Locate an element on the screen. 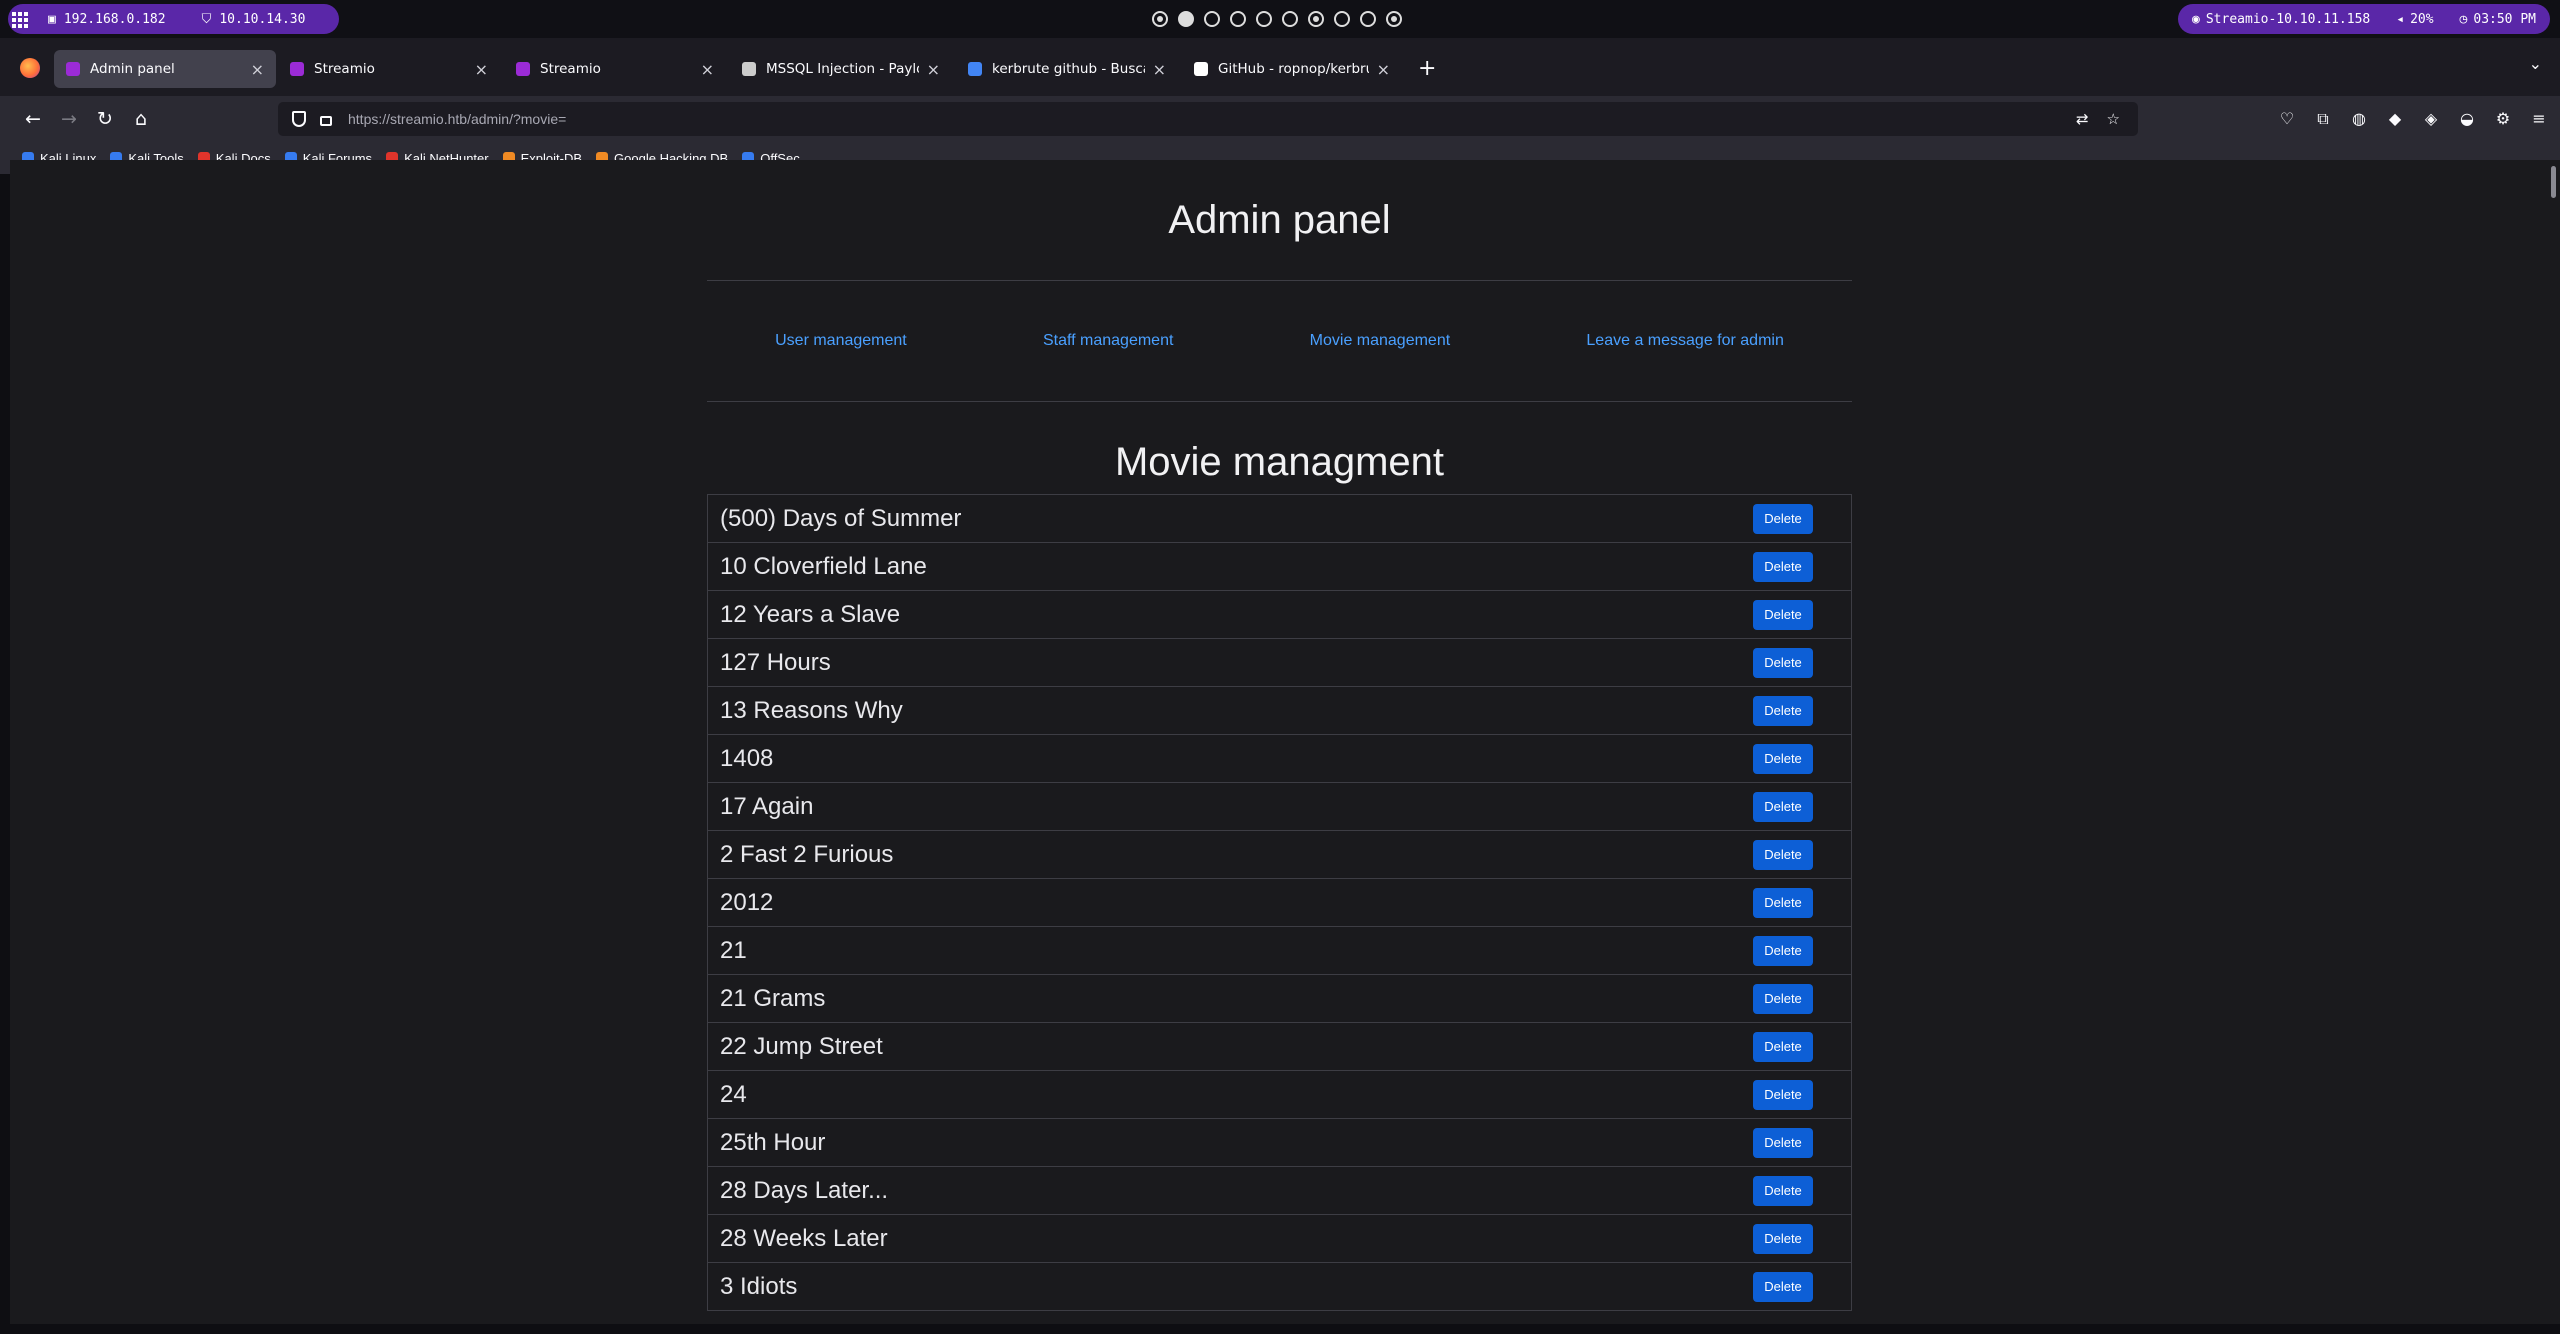  settings-gear-icon: ⚙ is located at coordinates (2503, 119).